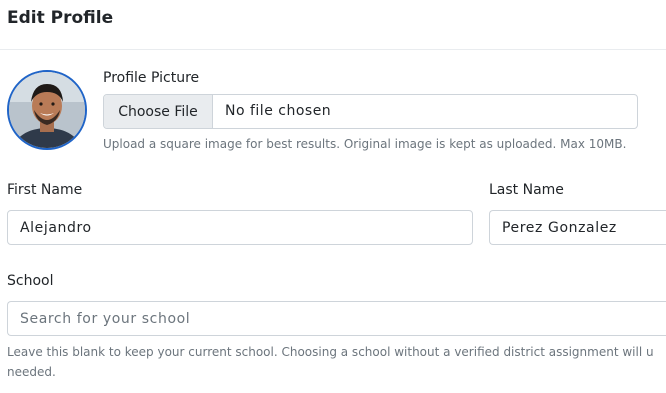 The height and width of the screenshot is (393, 666). Describe the element at coordinates (336, 318) in the screenshot. I see `school-search-input` at that location.